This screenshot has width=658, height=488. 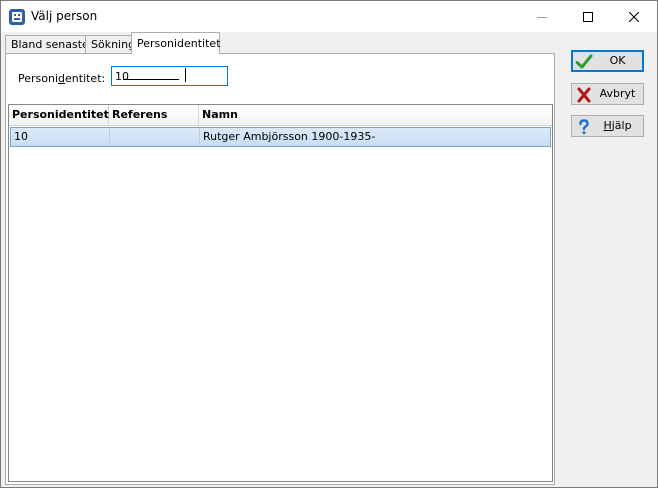 I want to click on input-mask-line, so click(x=151, y=79).